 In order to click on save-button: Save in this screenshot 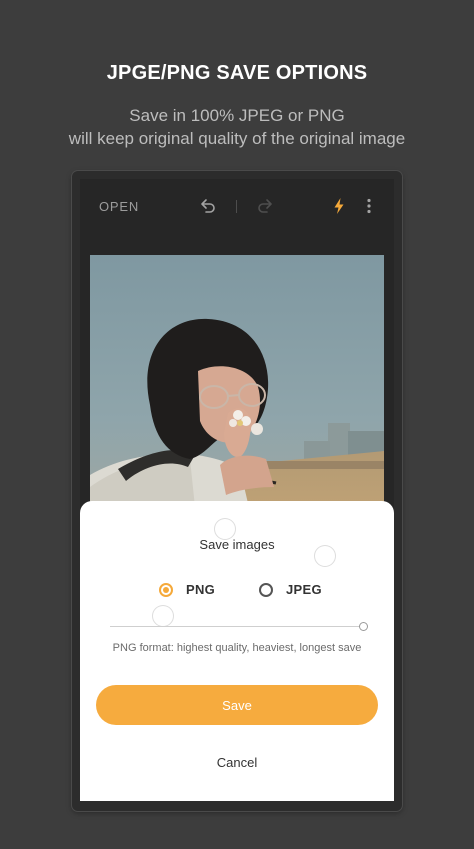, I will do `click(237, 705)`.